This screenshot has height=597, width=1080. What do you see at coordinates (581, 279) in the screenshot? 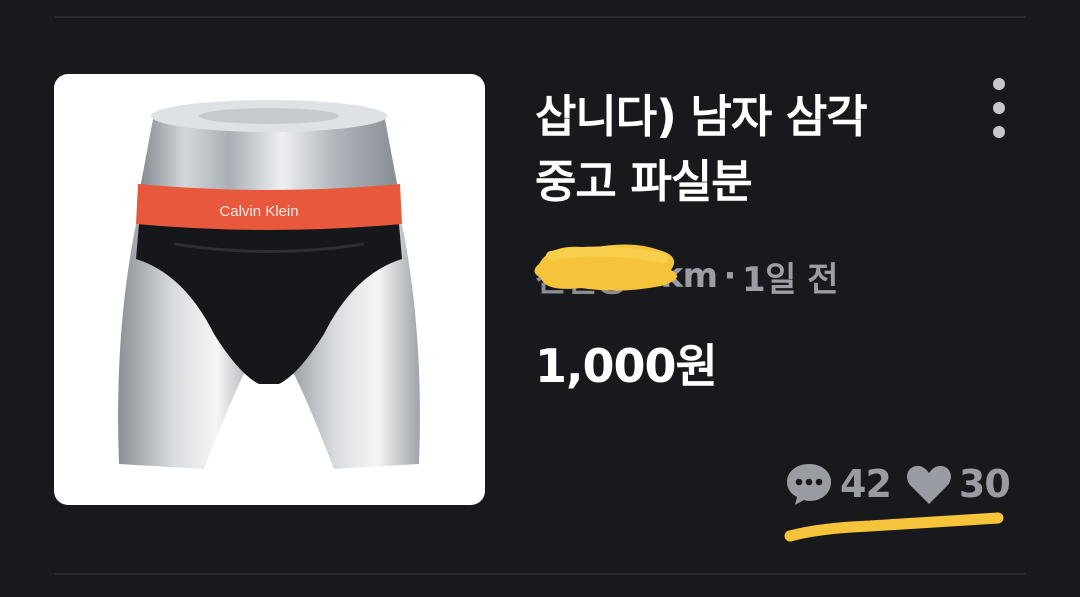
I see `location-name: 신길동` at bounding box center [581, 279].